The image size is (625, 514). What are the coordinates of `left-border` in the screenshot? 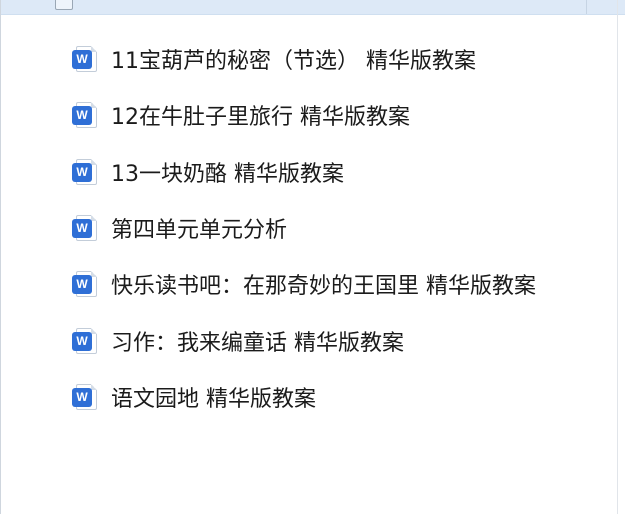 It's located at (0, 257).